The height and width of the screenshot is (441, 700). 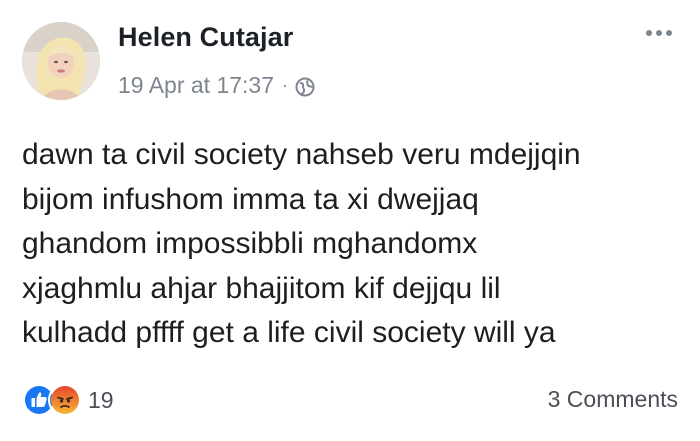 I want to click on angry-icon, so click(x=65, y=400).